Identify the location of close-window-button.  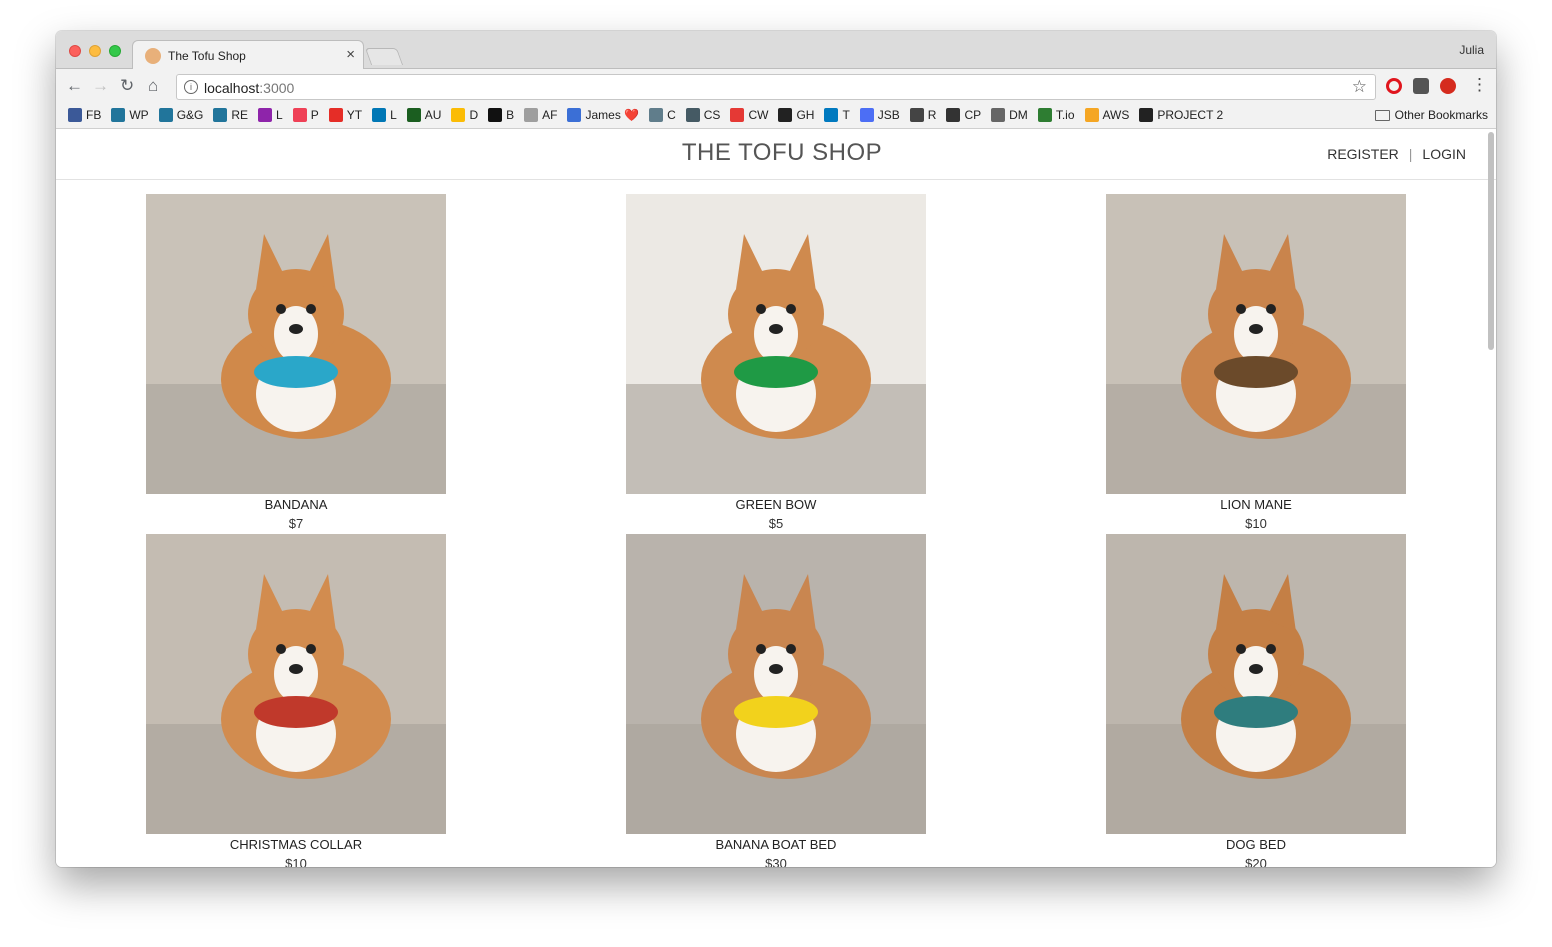
(75, 51).